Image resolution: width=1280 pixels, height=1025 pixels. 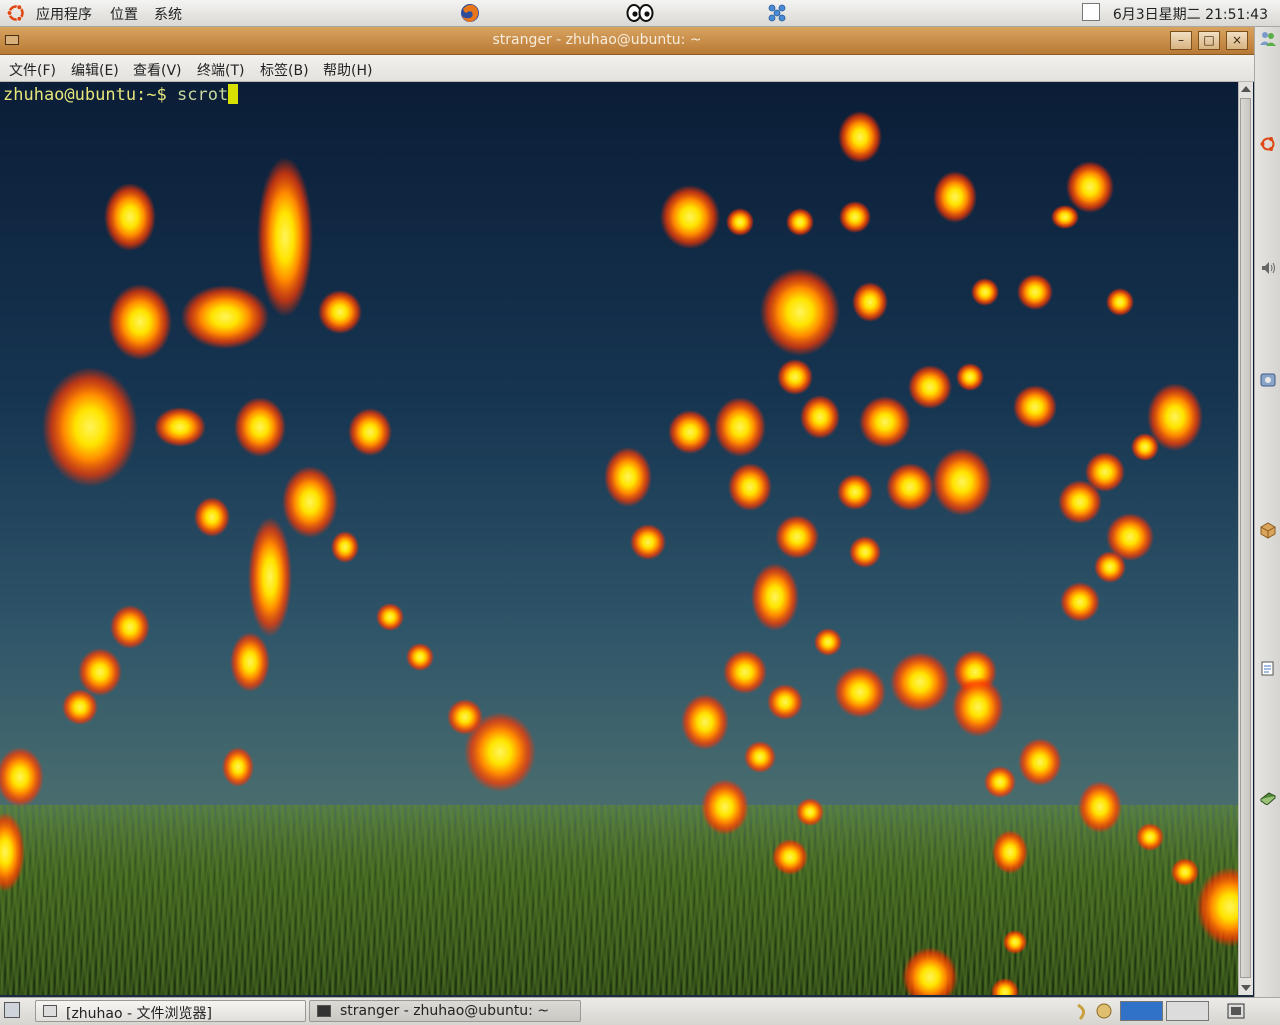 I want to click on scroll-up-icon, so click(x=1246, y=89).